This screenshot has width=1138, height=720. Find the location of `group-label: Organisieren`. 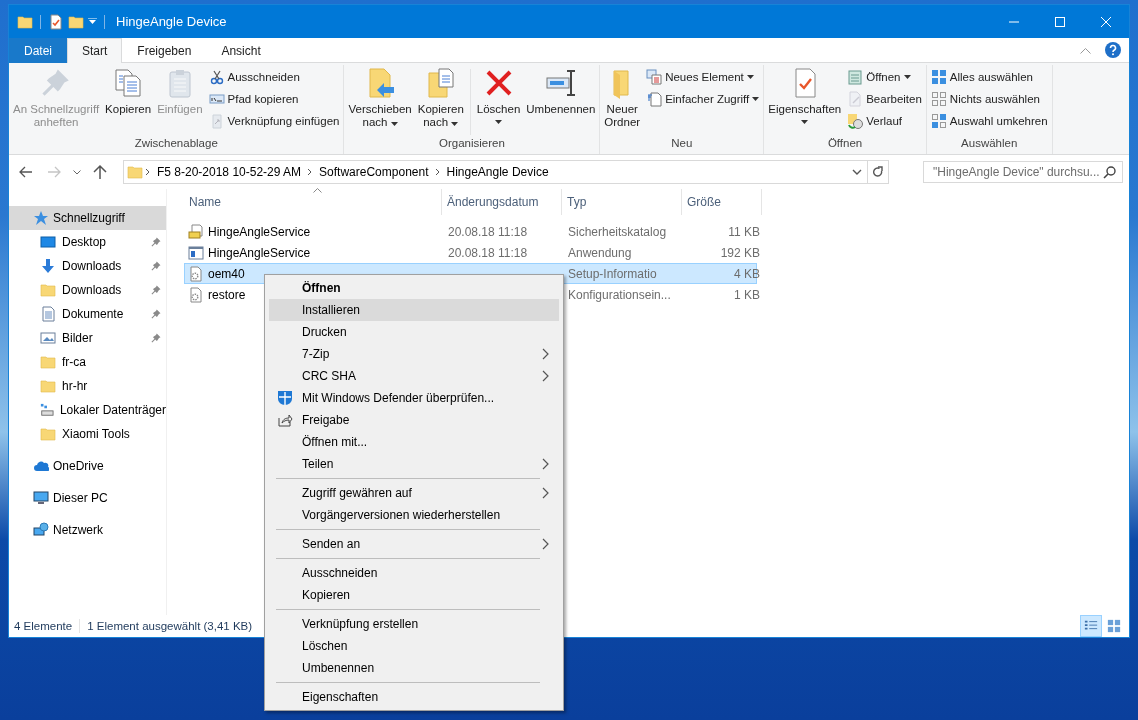

group-label: Organisieren is located at coordinates (471, 144).